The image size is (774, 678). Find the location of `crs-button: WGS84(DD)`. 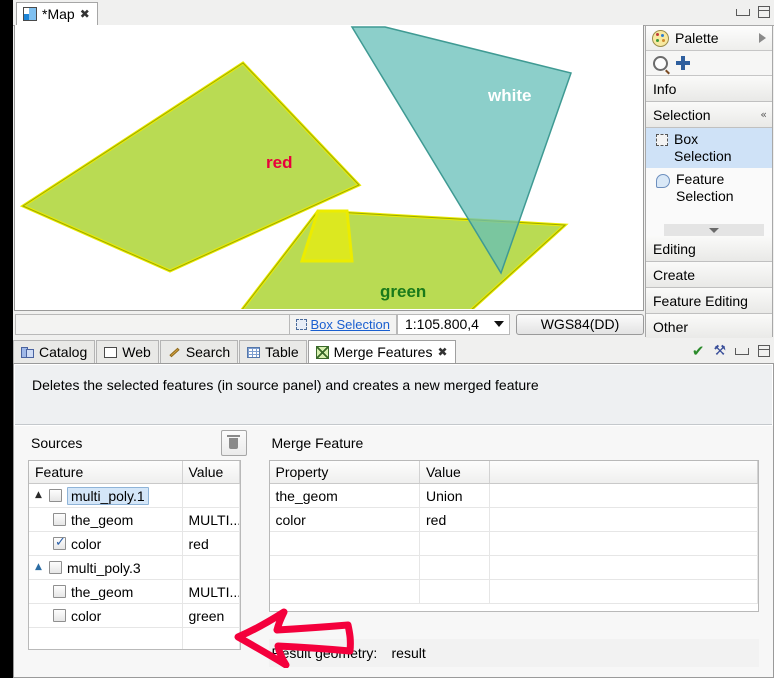

crs-button: WGS84(DD) is located at coordinates (580, 324).